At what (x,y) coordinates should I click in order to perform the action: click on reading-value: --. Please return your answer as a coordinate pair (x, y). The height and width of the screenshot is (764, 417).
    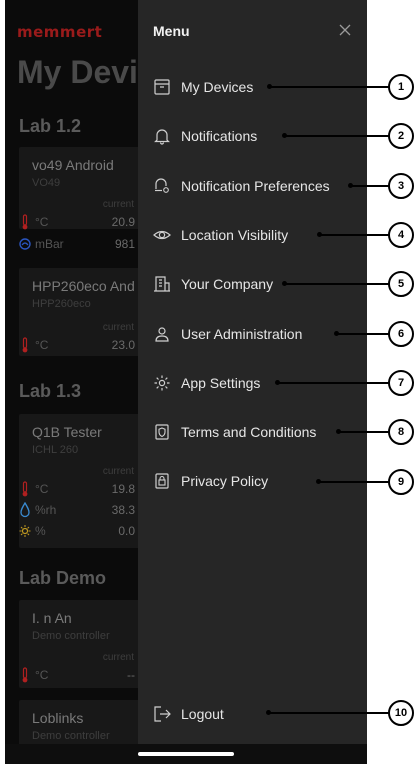
    Looking at the image, I should click on (131, 675).